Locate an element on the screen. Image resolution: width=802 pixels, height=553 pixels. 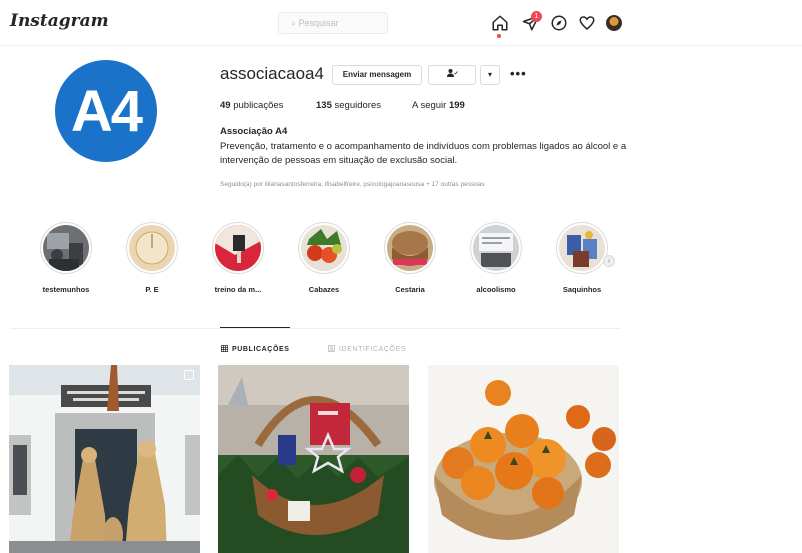
top-navigation-bar: Instagram ⌕ Pesquisar 1 is located at coordinates (401, 23).